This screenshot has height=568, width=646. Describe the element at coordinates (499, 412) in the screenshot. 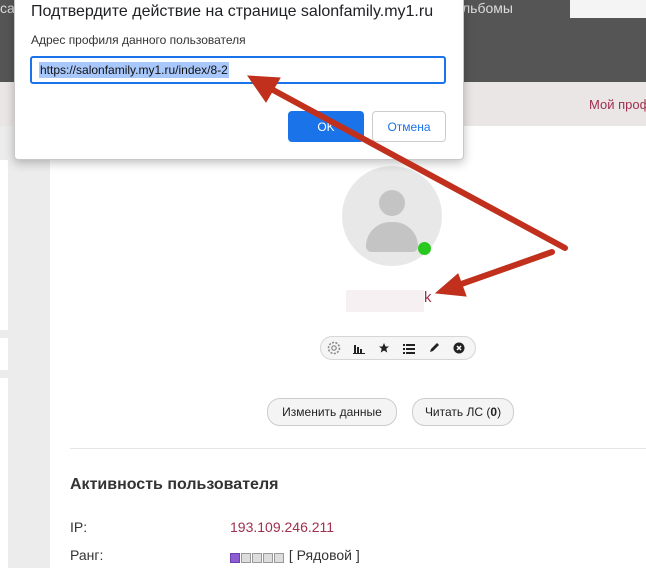

I see `read-messages-suffix: )` at that location.